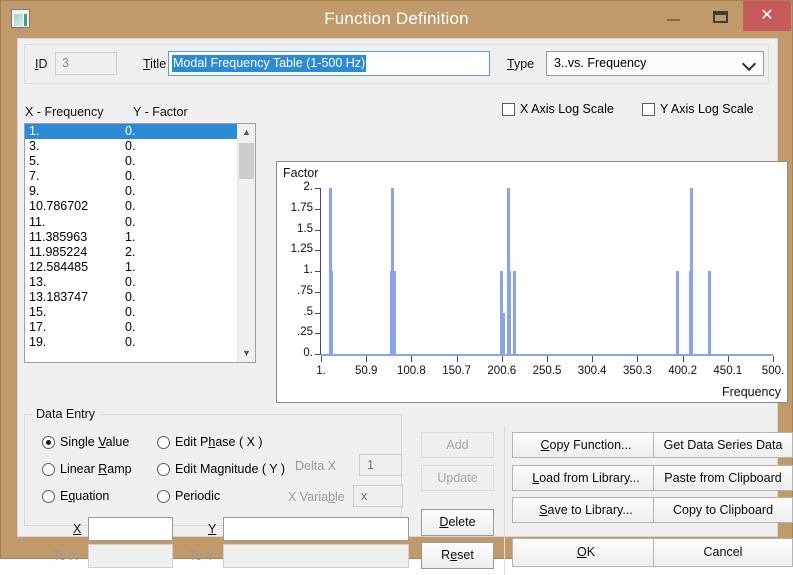  What do you see at coordinates (41, 64) in the screenshot?
I see `id-label: ID` at bounding box center [41, 64].